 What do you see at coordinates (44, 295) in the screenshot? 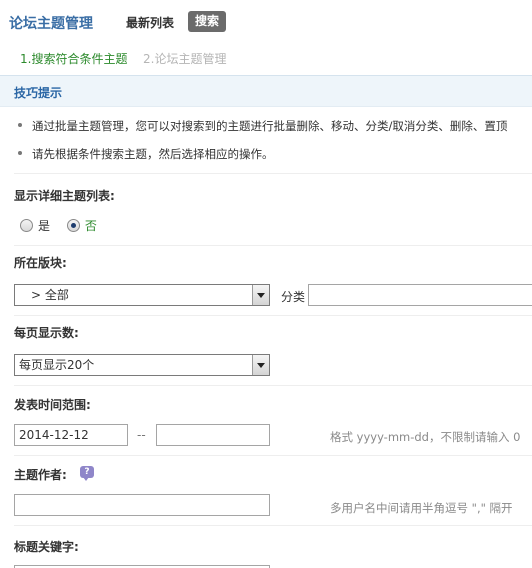
I see `forum-select-value: > 全部` at bounding box center [44, 295].